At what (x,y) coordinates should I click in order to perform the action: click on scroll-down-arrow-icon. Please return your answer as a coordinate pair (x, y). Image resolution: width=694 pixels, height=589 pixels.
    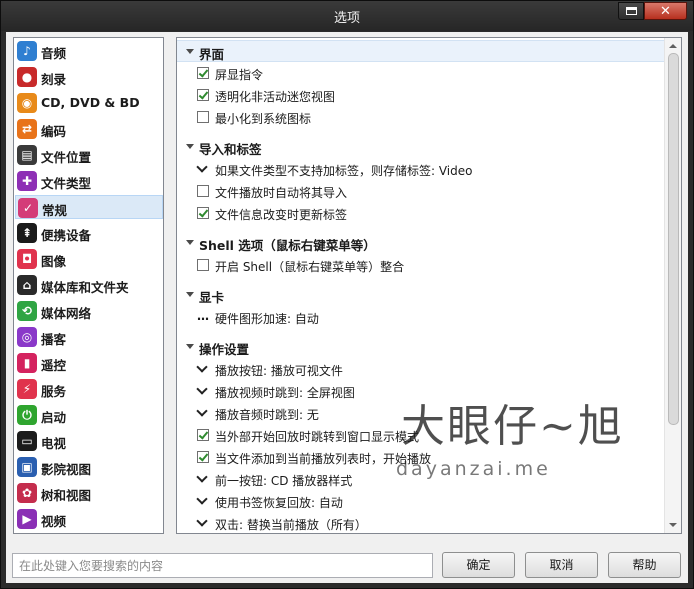
    Looking at the image, I should click on (673, 525).